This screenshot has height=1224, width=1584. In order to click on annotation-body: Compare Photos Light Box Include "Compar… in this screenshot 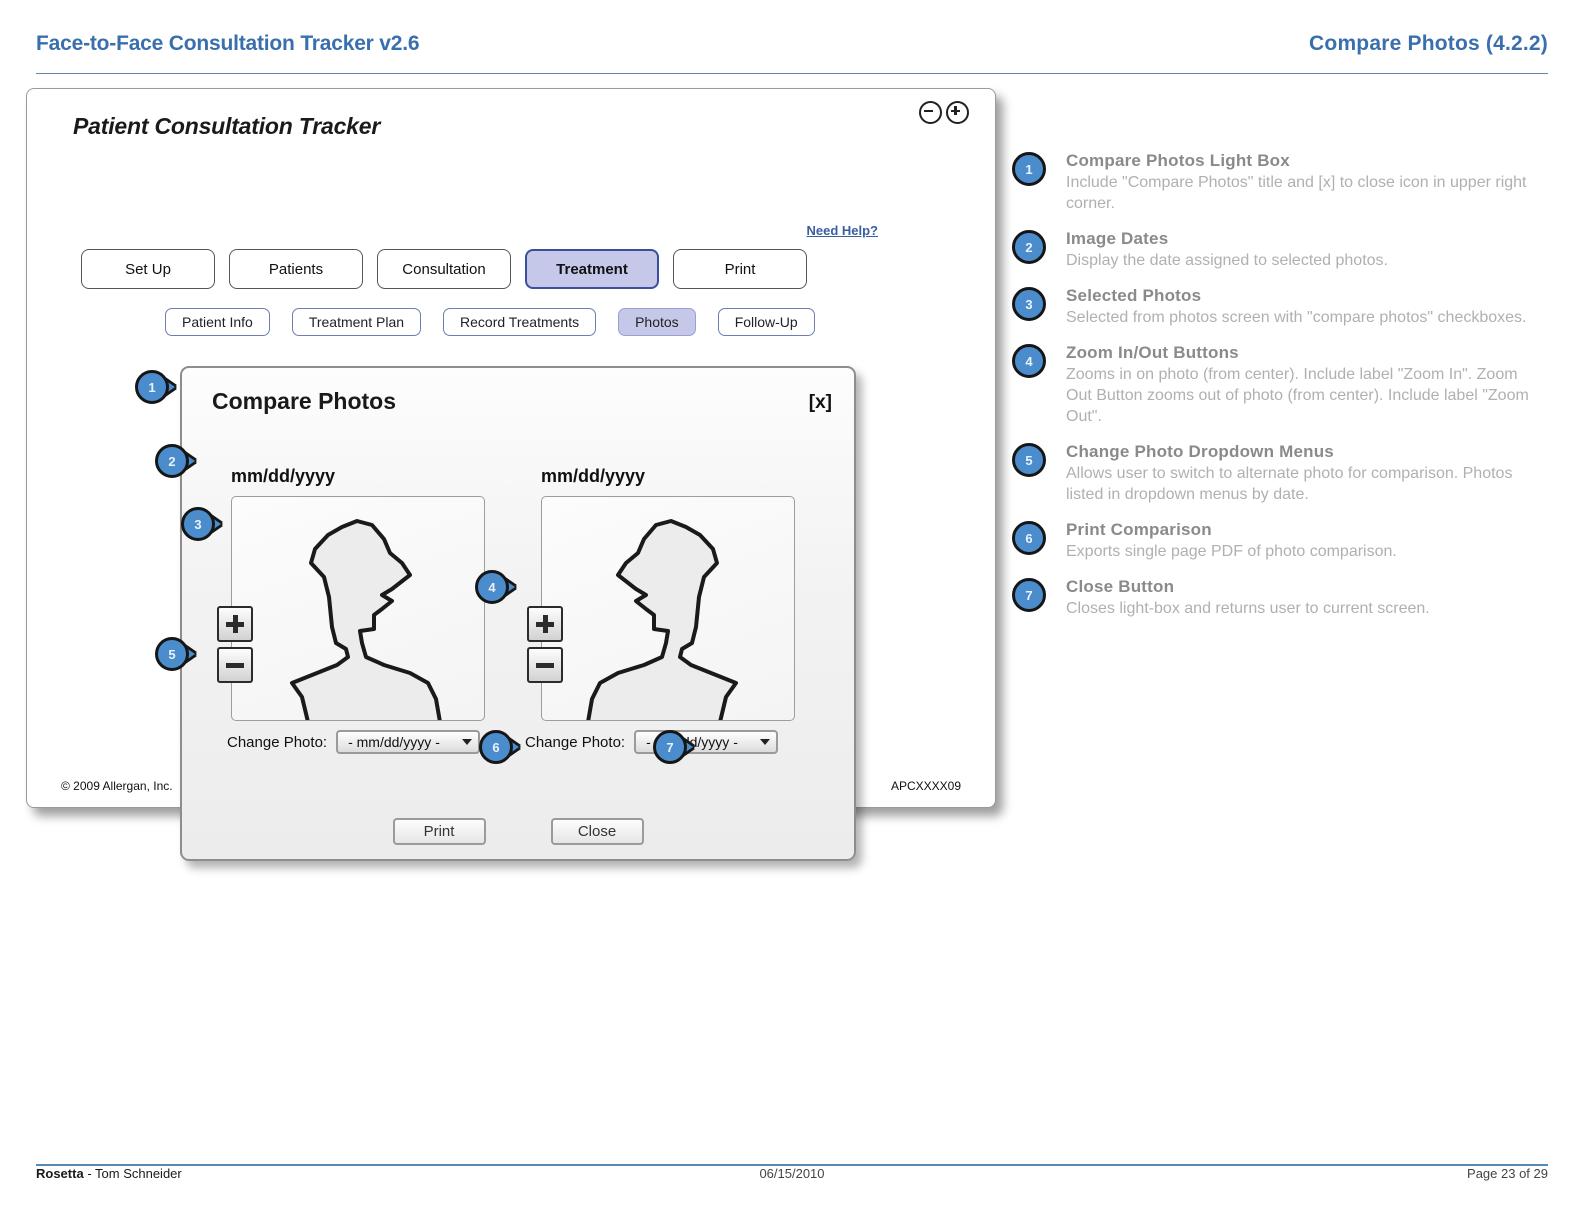, I will do `click(1301, 182)`.